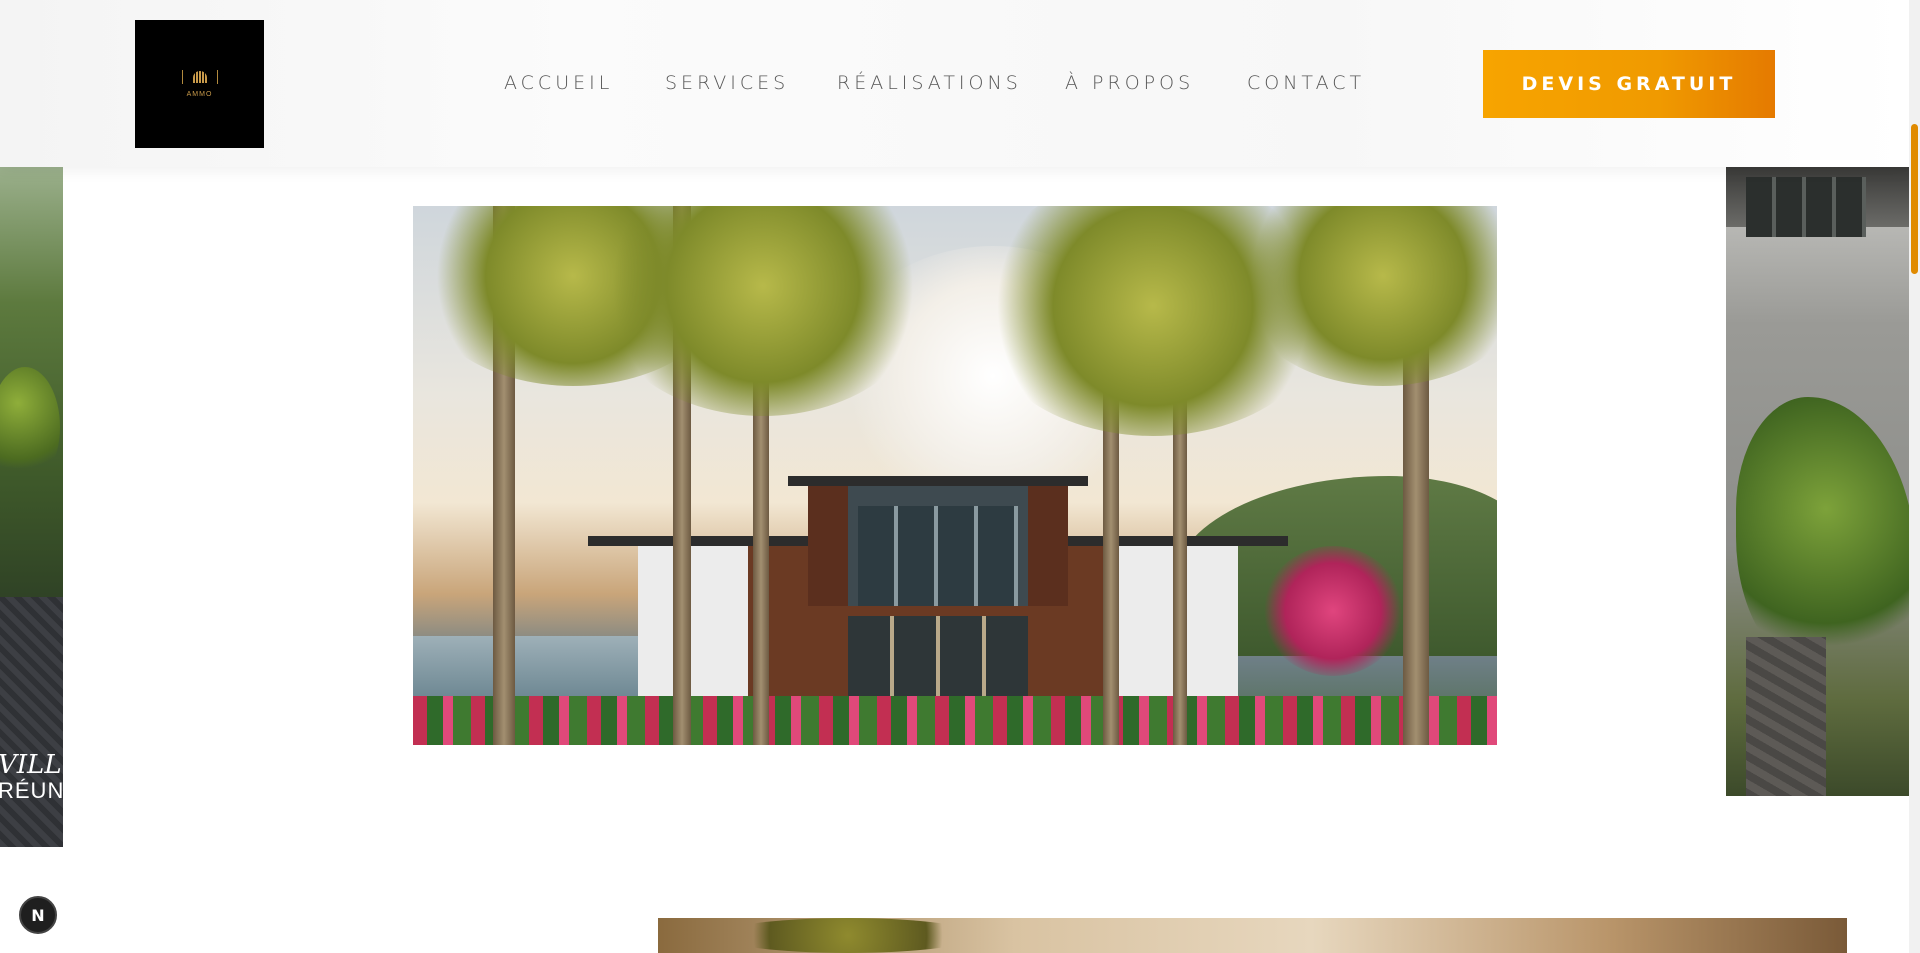 The width and height of the screenshot is (1920, 953). I want to click on villa-upper-glass, so click(938, 556).